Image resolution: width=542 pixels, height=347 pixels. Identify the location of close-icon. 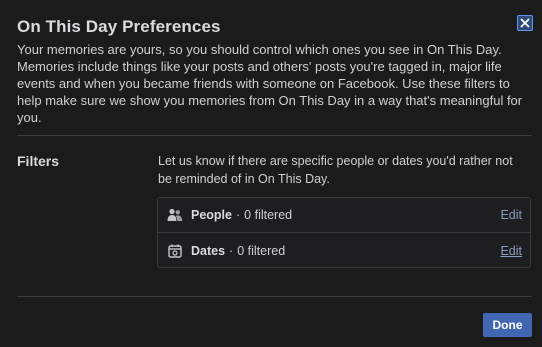
(525, 23).